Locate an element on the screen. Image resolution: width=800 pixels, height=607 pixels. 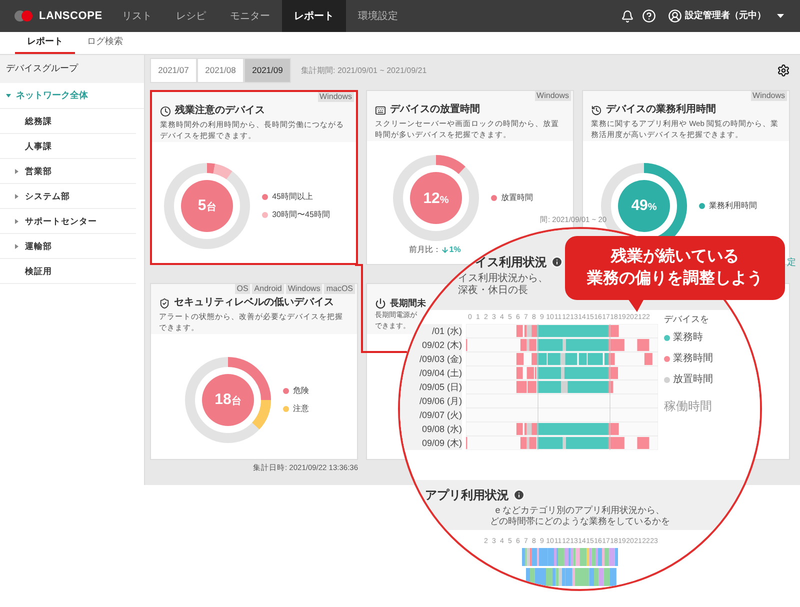
donut-value: 18台 is located at coordinates (228, 399).